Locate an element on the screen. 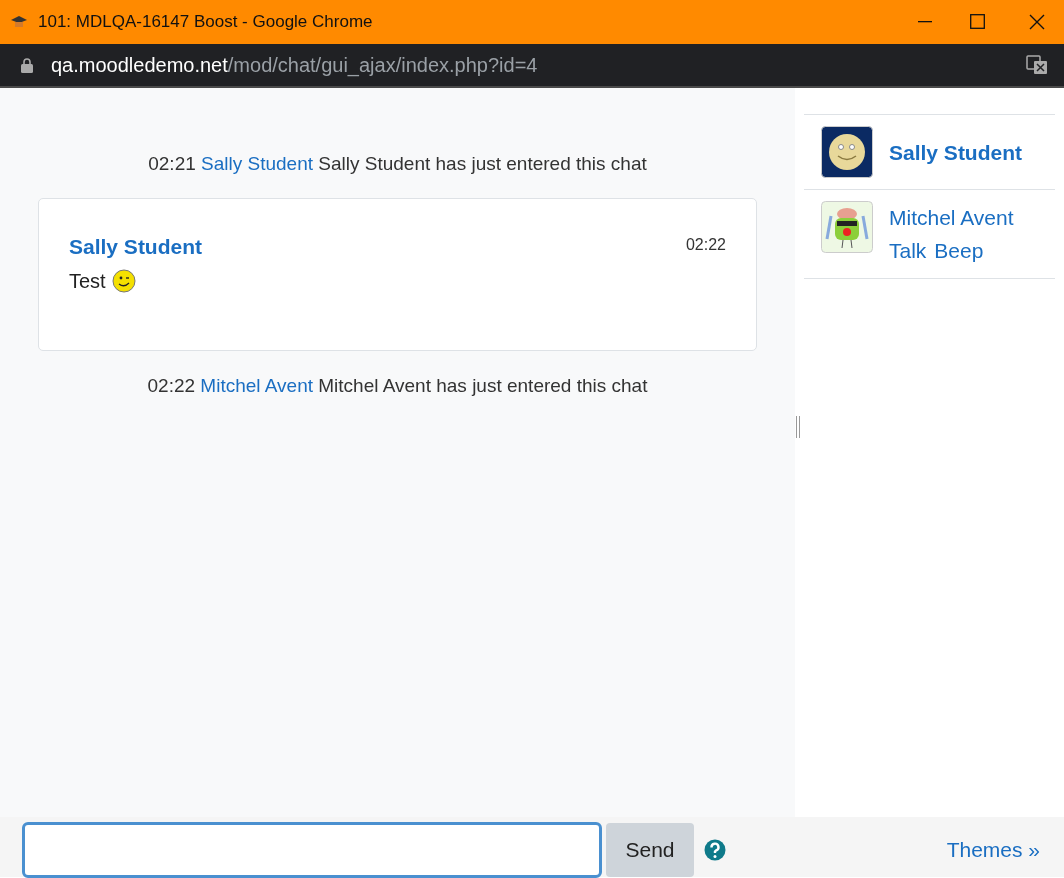 This screenshot has width=1064, height=878. user-link: Sally Student is located at coordinates (257, 163).